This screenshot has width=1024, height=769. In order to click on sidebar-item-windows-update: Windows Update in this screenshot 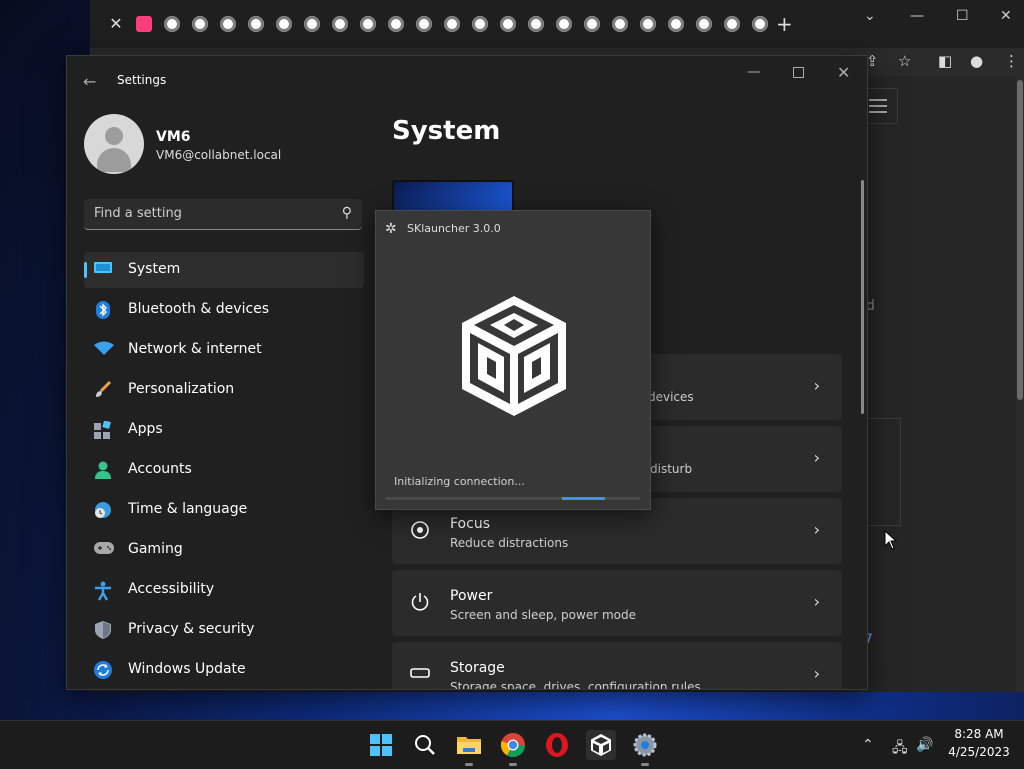, I will do `click(224, 670)`.